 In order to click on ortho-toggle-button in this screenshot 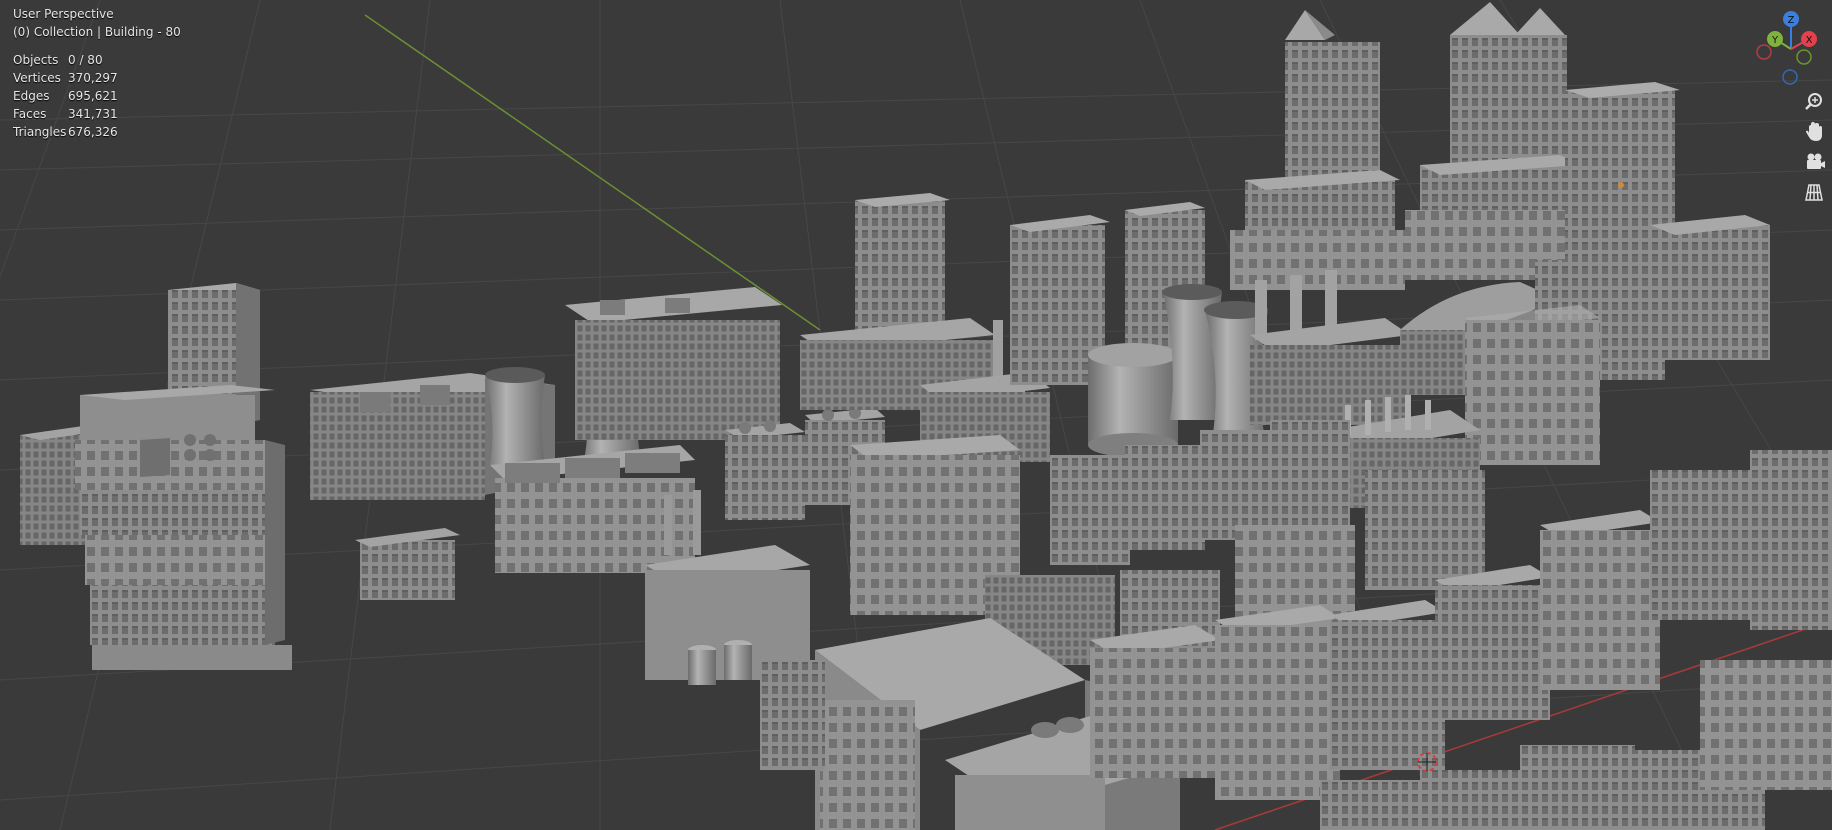, I will do `click(1814, 192)`.